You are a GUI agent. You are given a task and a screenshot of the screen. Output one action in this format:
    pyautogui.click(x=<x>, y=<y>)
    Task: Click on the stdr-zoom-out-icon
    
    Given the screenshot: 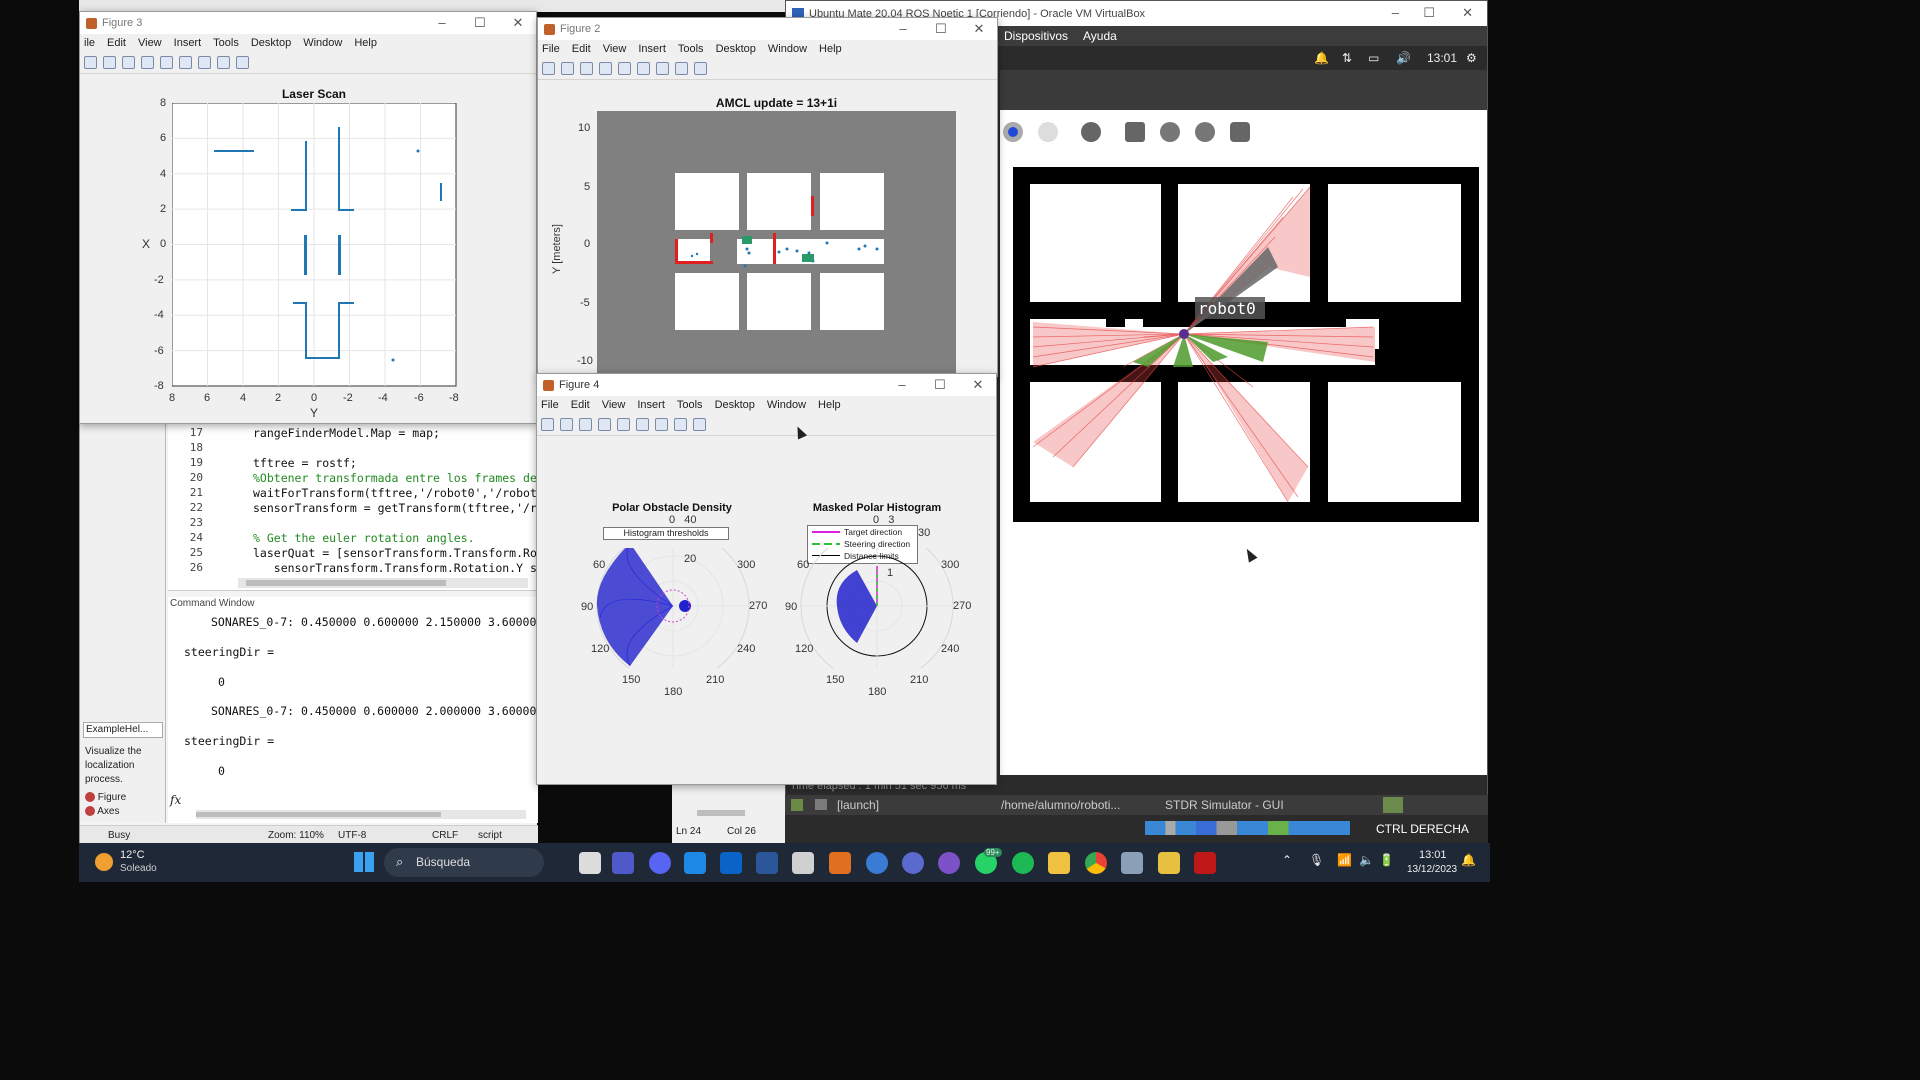 What is the action you would take?
    pyautogui.click(x=1205, y=132)
    